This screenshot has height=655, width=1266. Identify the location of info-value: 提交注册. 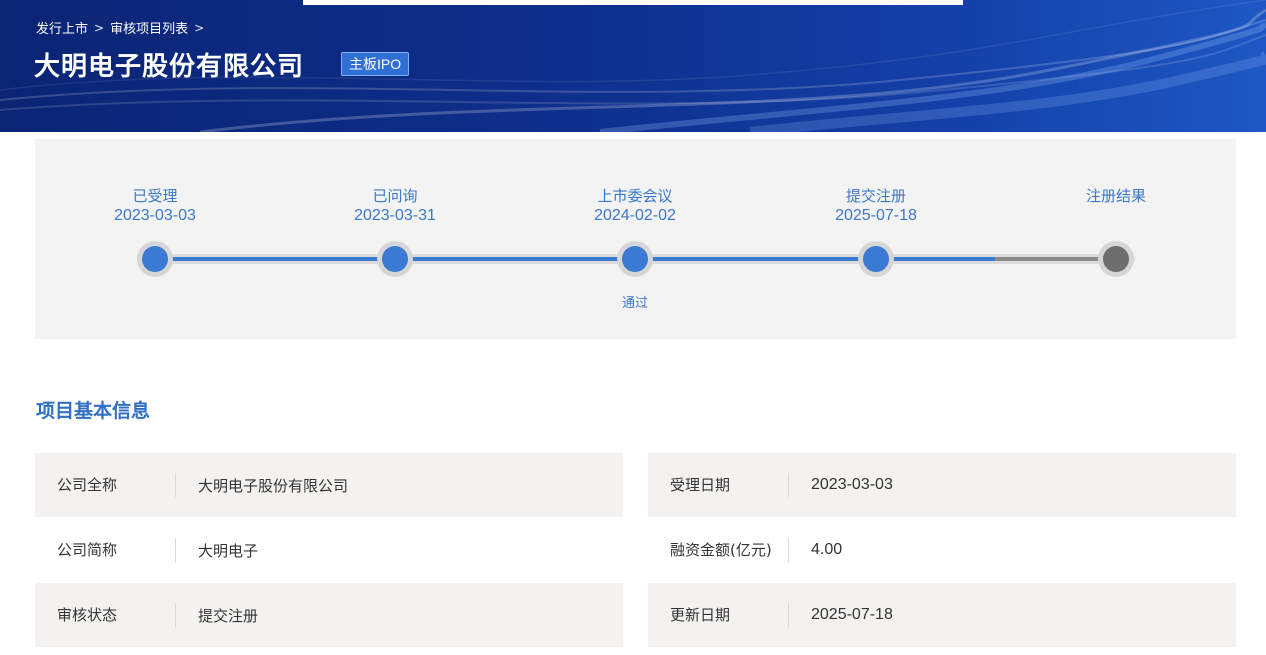
(228, 615).